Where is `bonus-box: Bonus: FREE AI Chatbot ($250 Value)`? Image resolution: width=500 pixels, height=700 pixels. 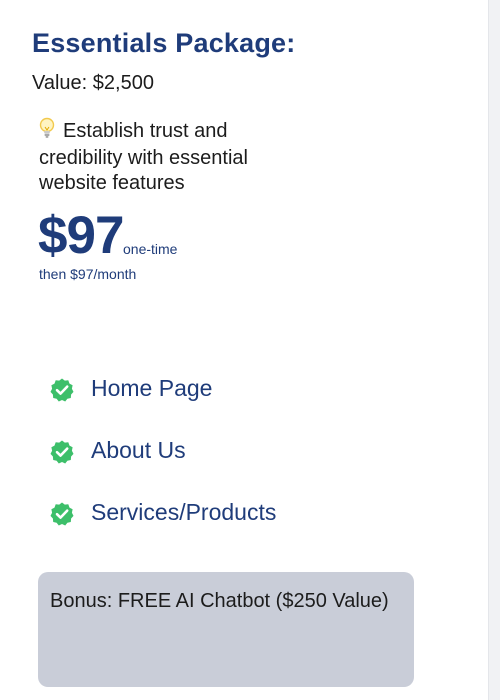 bonus-box: Bonus: FREE AI Chatbot ($250 Value) is located at coordinates (226, 629).